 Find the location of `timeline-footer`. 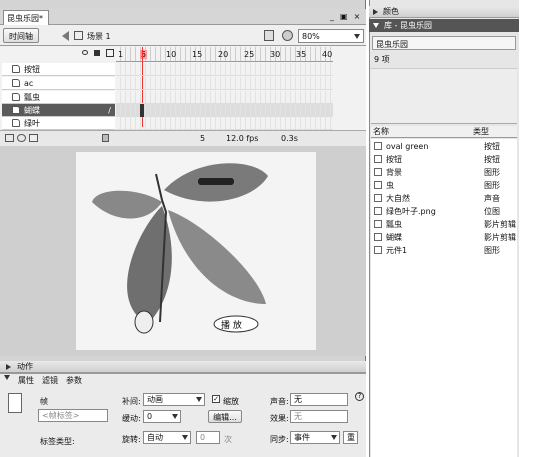

timeline-footer is located at coordinates (183, 138).